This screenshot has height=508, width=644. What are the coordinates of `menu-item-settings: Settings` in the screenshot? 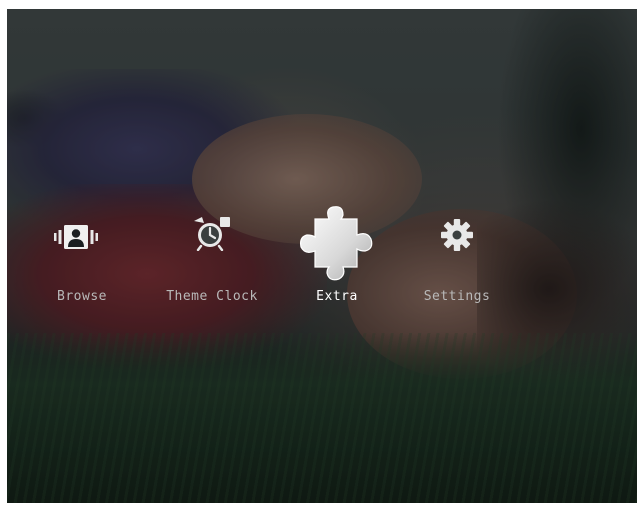 It's located at (457, 264).